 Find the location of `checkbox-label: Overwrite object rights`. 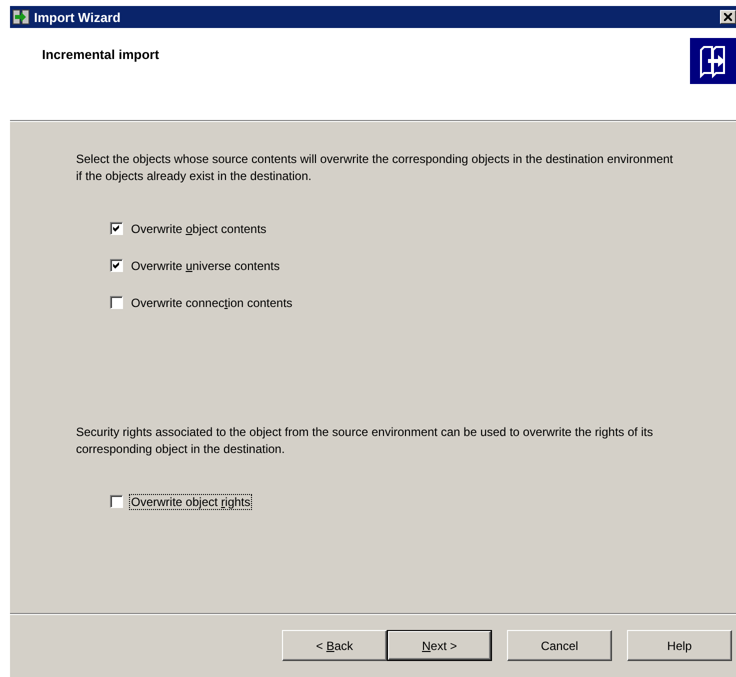

checkbox-label: Overwrite object rights is located at coordinates (190, 502).